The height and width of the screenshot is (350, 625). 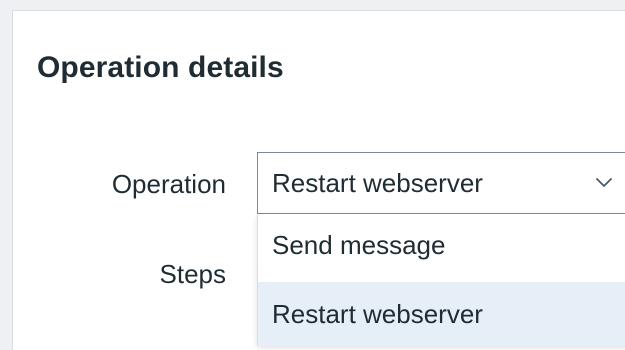 What do you see at coordinates (441, 248) in the screenshot?
I see `option-send-message: Send message` at bounding box center [441, 248].